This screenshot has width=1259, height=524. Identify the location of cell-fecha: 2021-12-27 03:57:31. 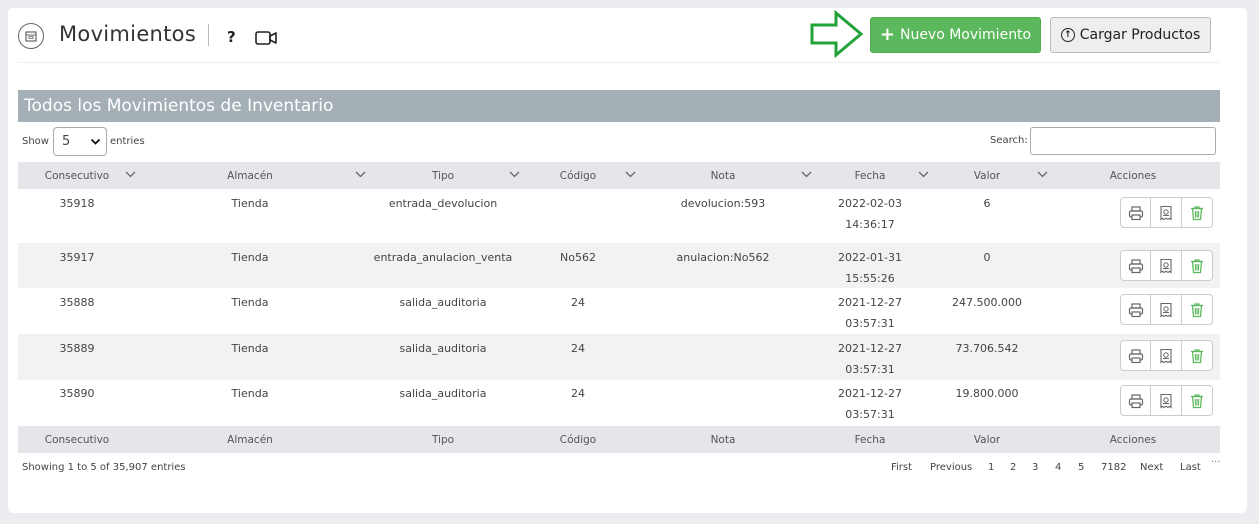
(870, 359).